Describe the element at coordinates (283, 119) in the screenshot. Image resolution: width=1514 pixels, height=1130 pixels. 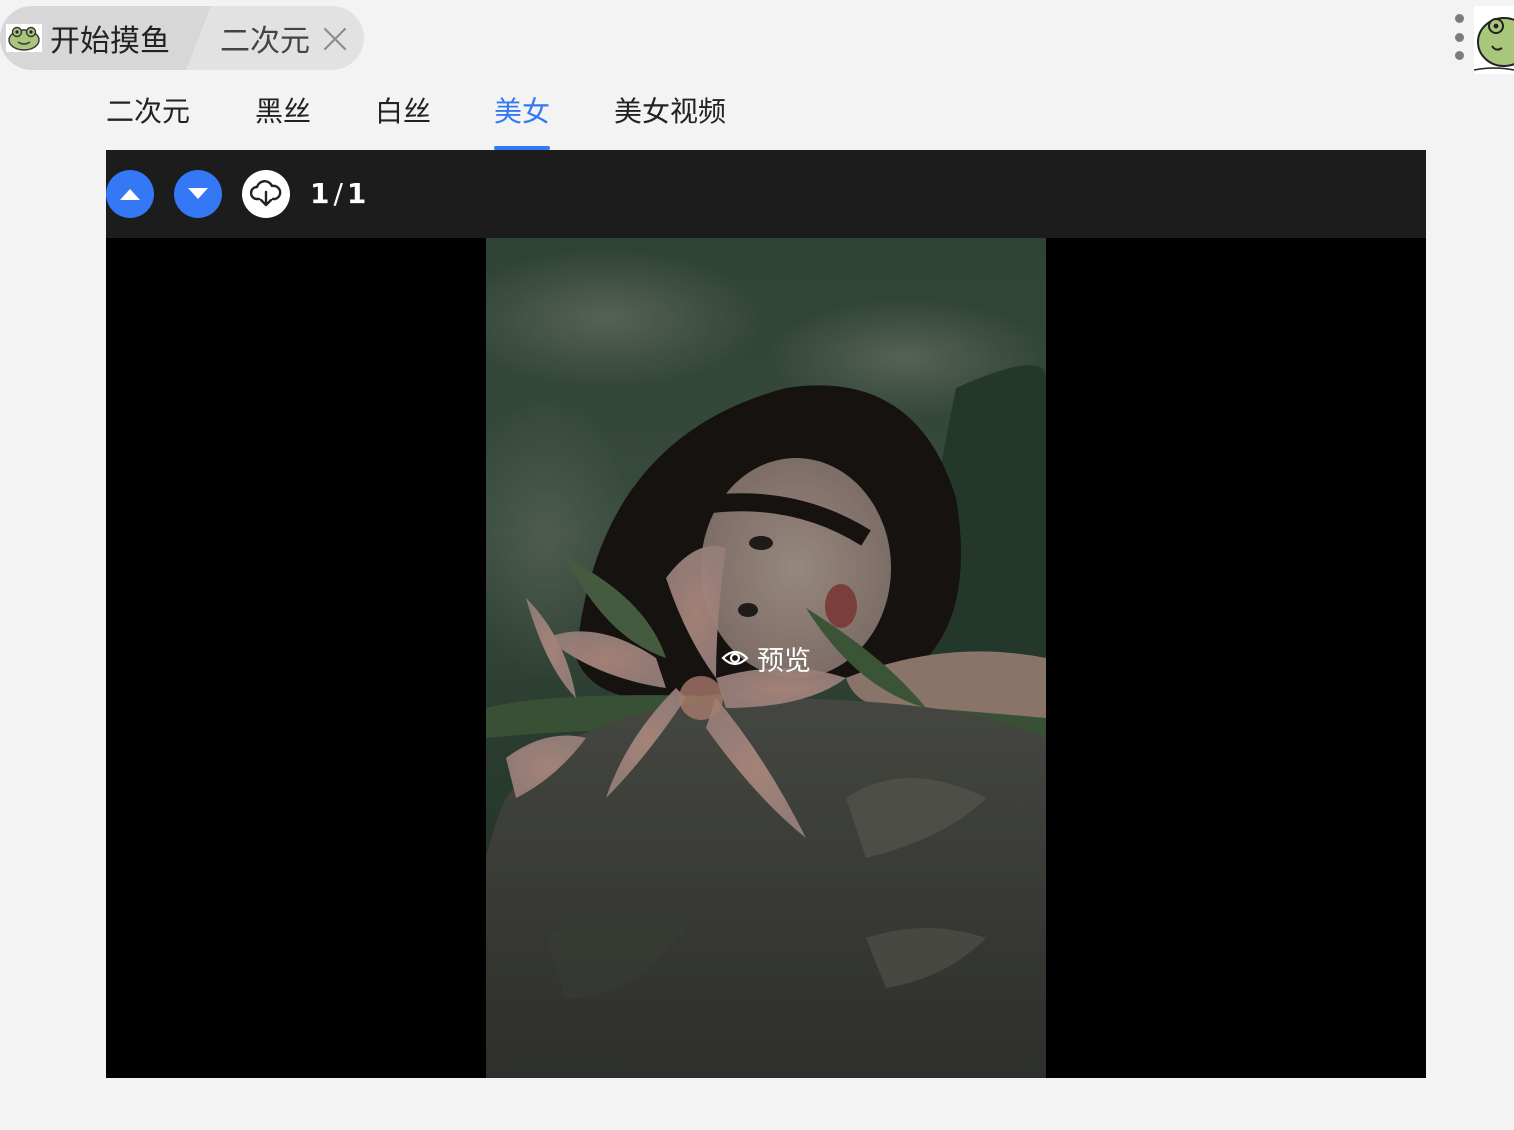
I see `category-tab-heisi: 黑丝` at that location.